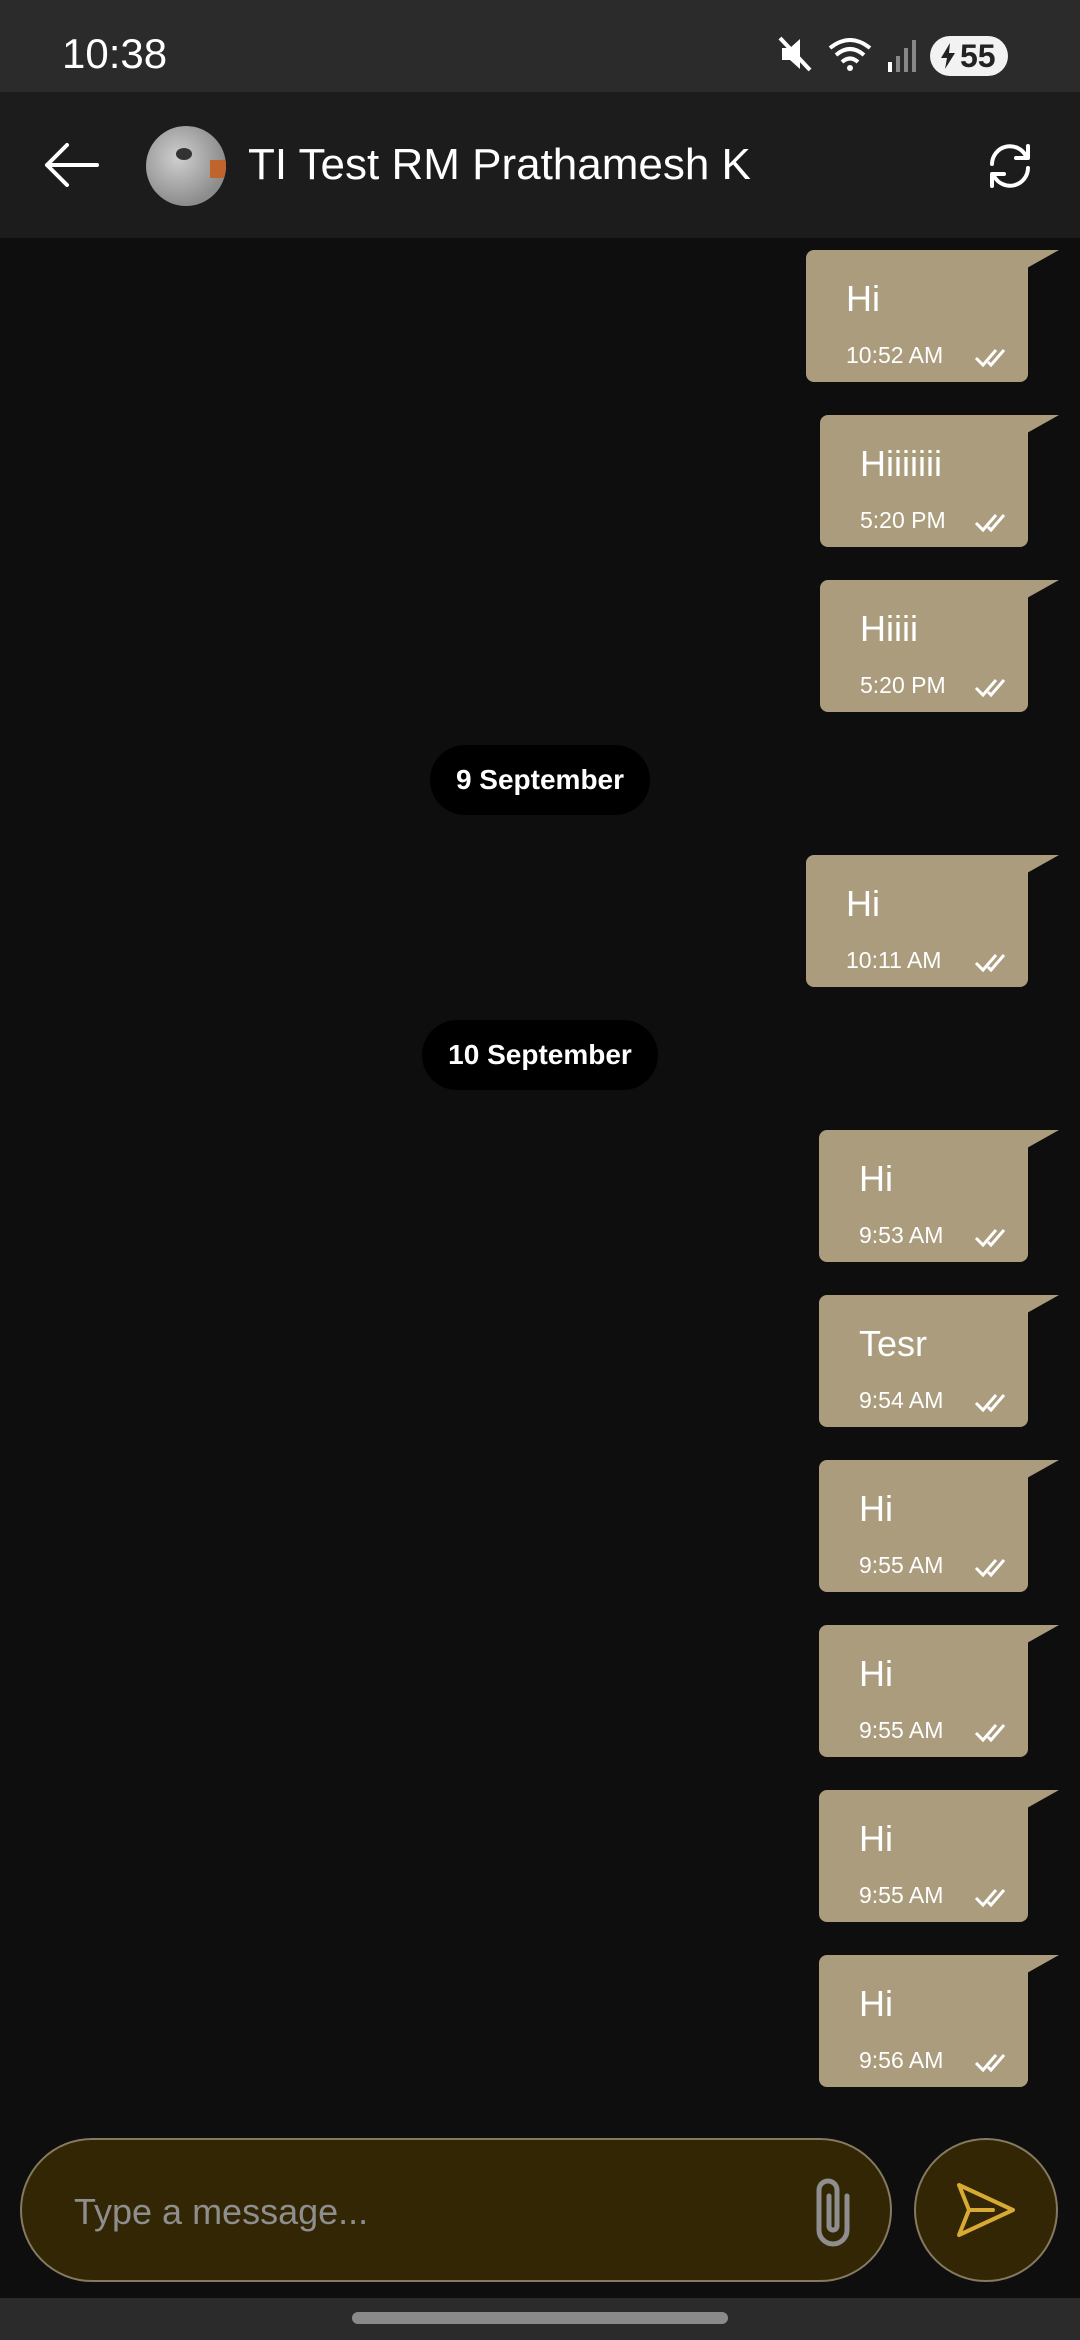  What do you see at coordinates (901, 56) in the screenshot?
I see `signal-icon` at bounding box center [901, 56].